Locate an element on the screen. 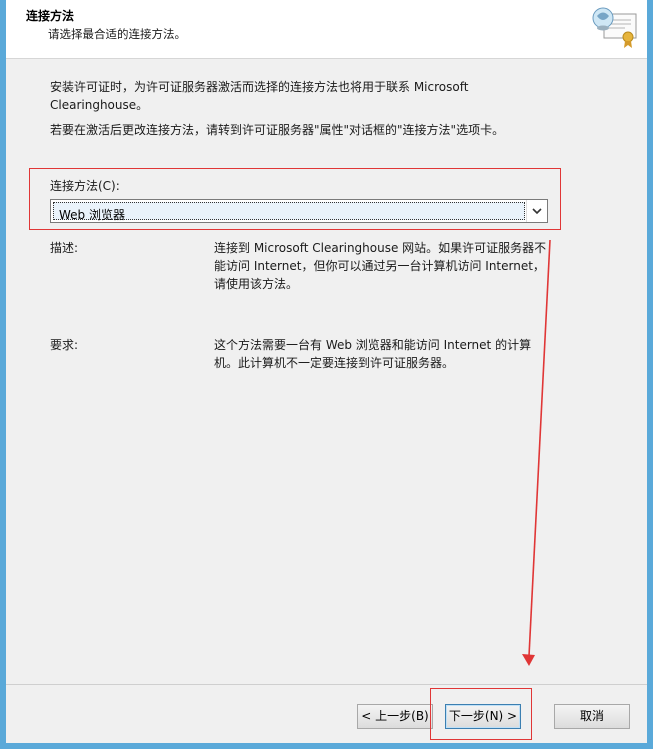  footer-divider is located at coordinates (326, 684).